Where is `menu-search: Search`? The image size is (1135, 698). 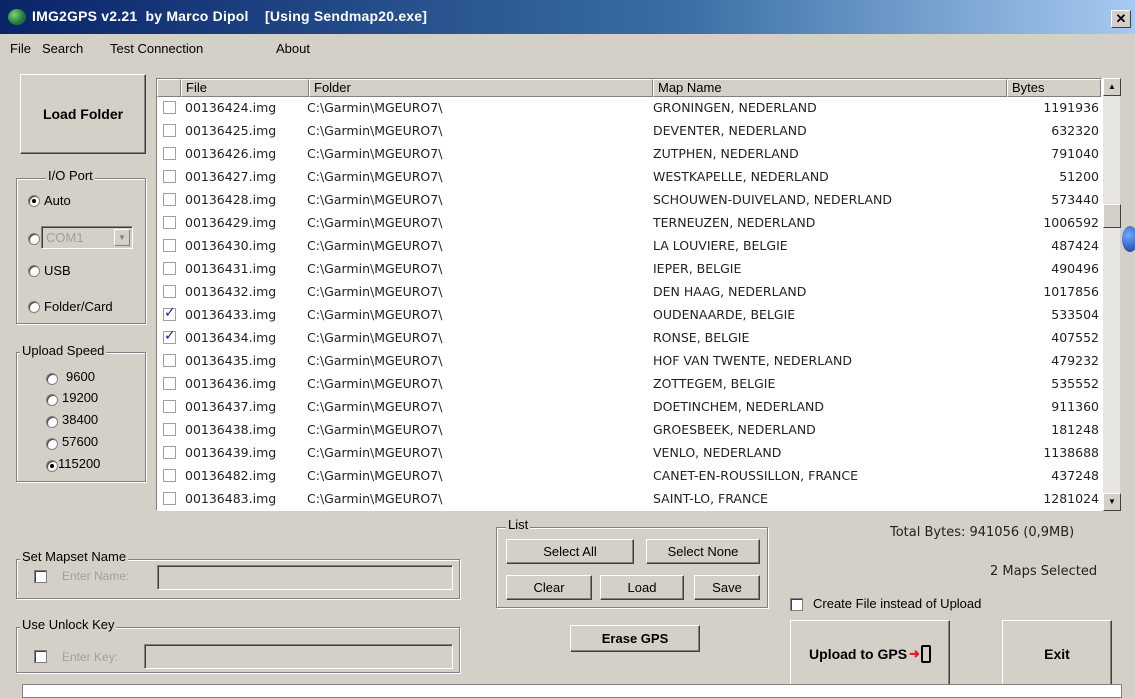
menu-search: Search is located at coordinates (62, 48).